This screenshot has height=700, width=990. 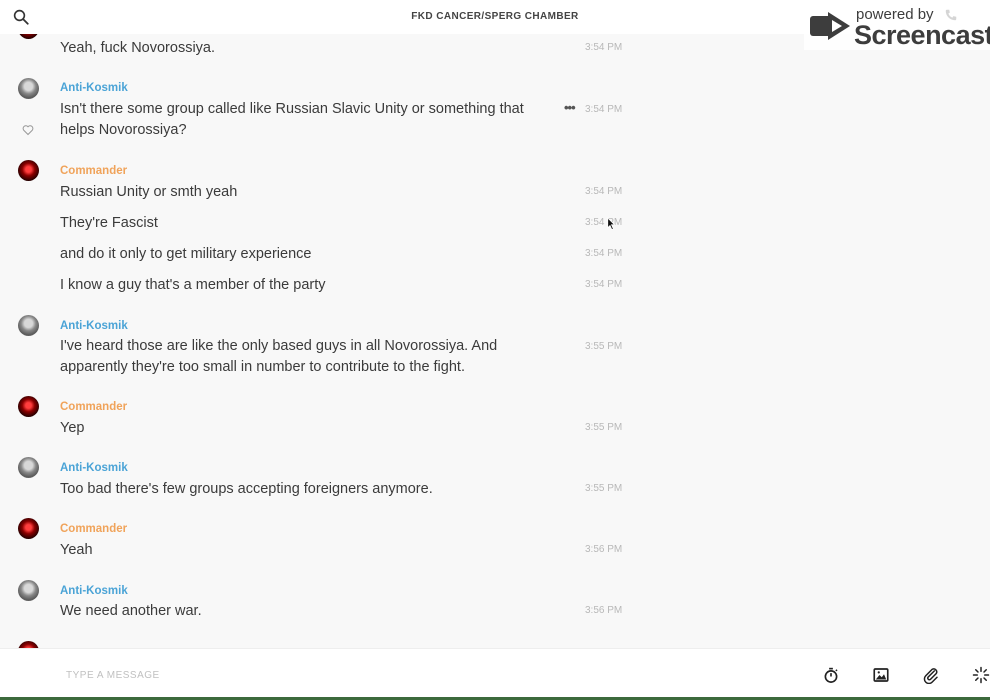 I want to click on message-input, so click(x=366, y=675).